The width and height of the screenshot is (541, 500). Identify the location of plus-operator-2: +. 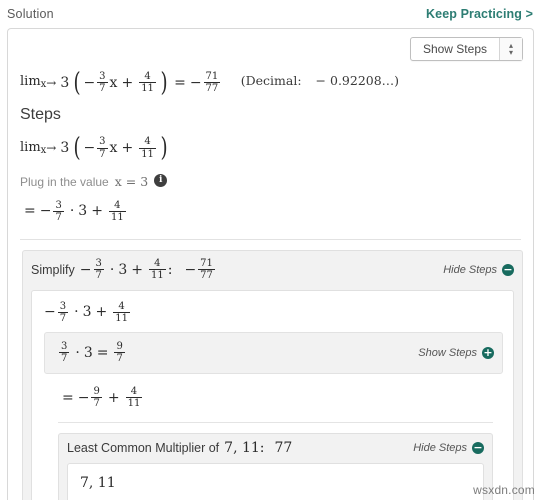
(127, 148).